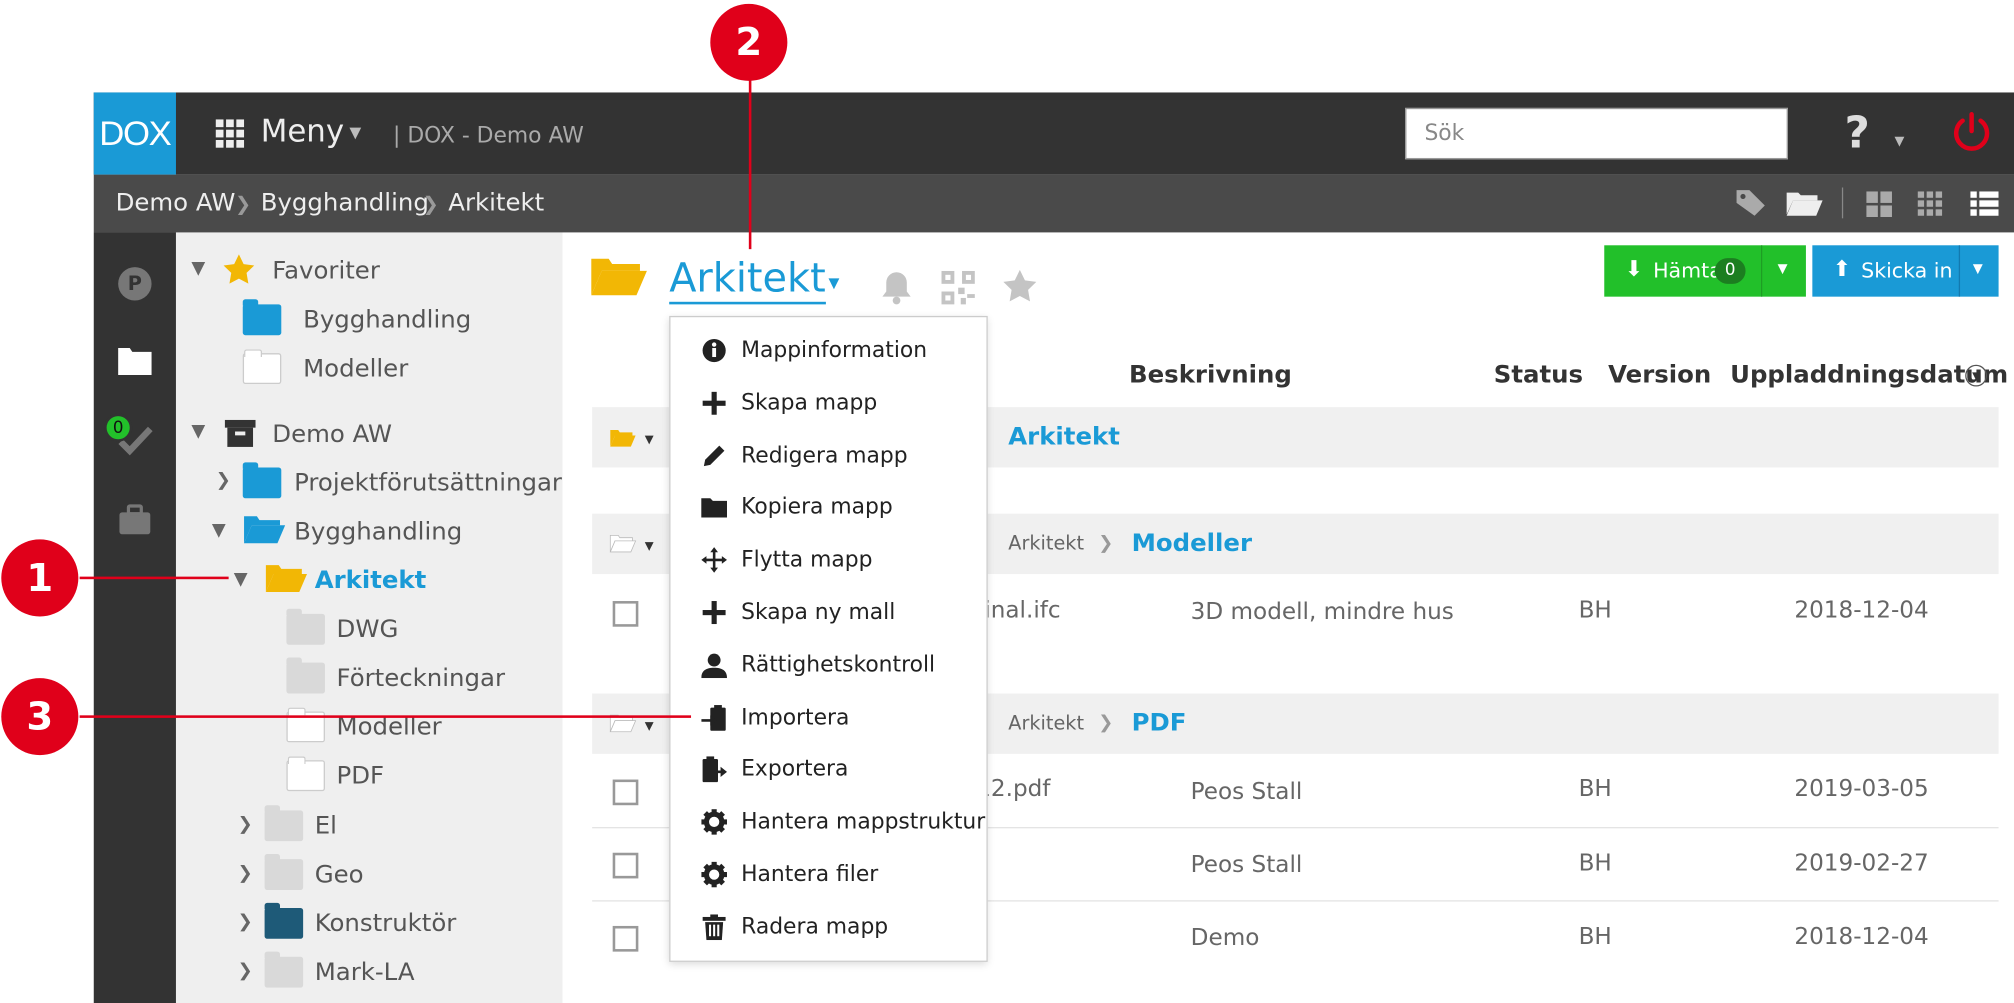 The image size is (2014, 1003). I want to click on tree-favorites-label: Favoriter, so click(326, 271).